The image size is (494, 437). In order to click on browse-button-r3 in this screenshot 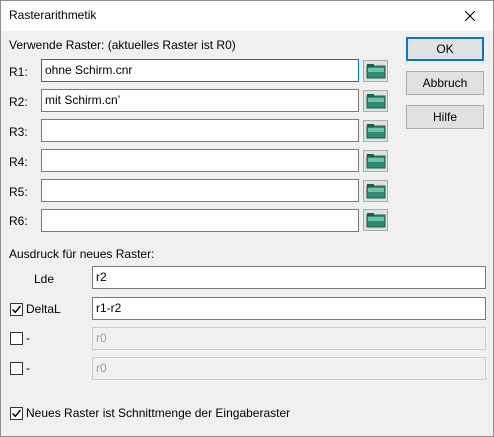, I will do `click(375, 131)`.